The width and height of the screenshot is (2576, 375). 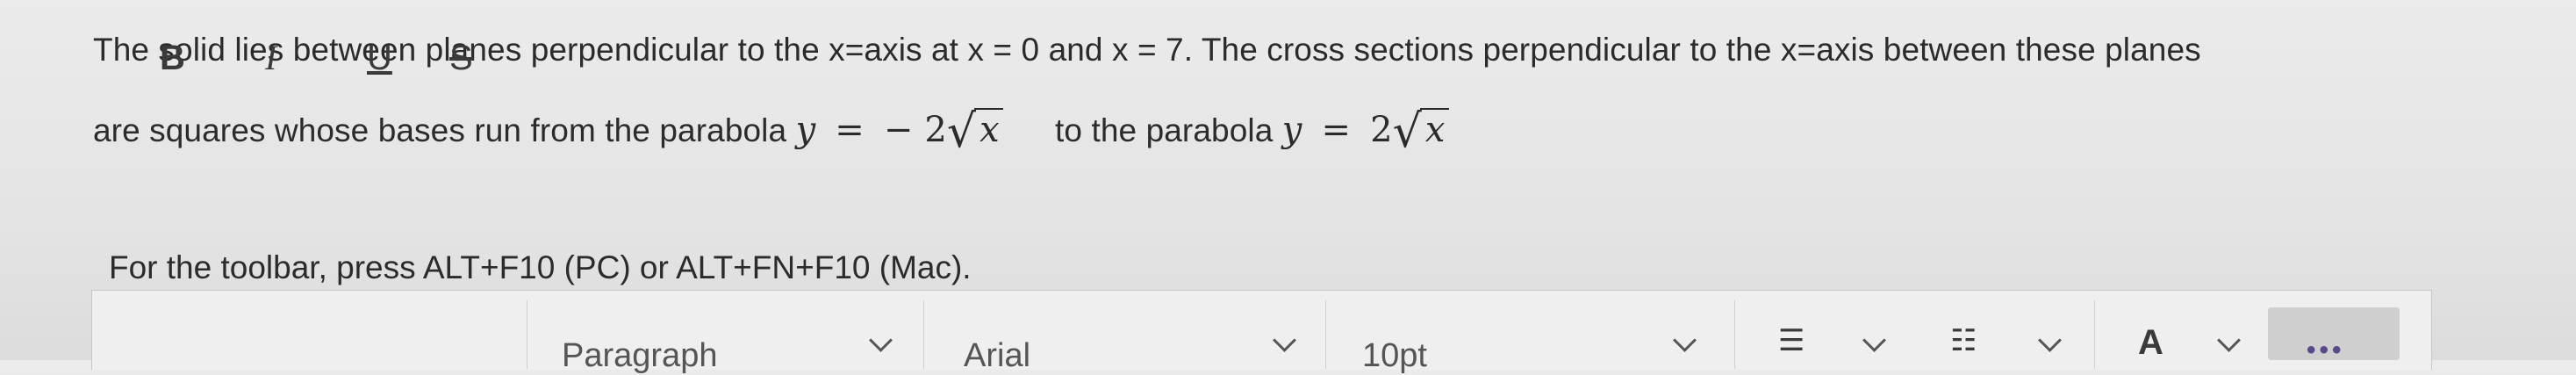 I want to click on underline-button: U, so click(x=379, y=58).